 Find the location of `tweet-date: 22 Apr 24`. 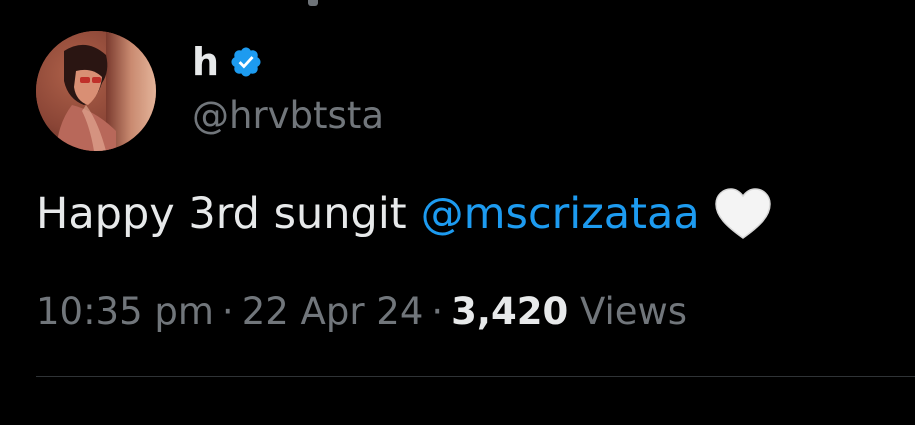

tweet-date: 22 Apr 24 is located at coordinates (333, 311).